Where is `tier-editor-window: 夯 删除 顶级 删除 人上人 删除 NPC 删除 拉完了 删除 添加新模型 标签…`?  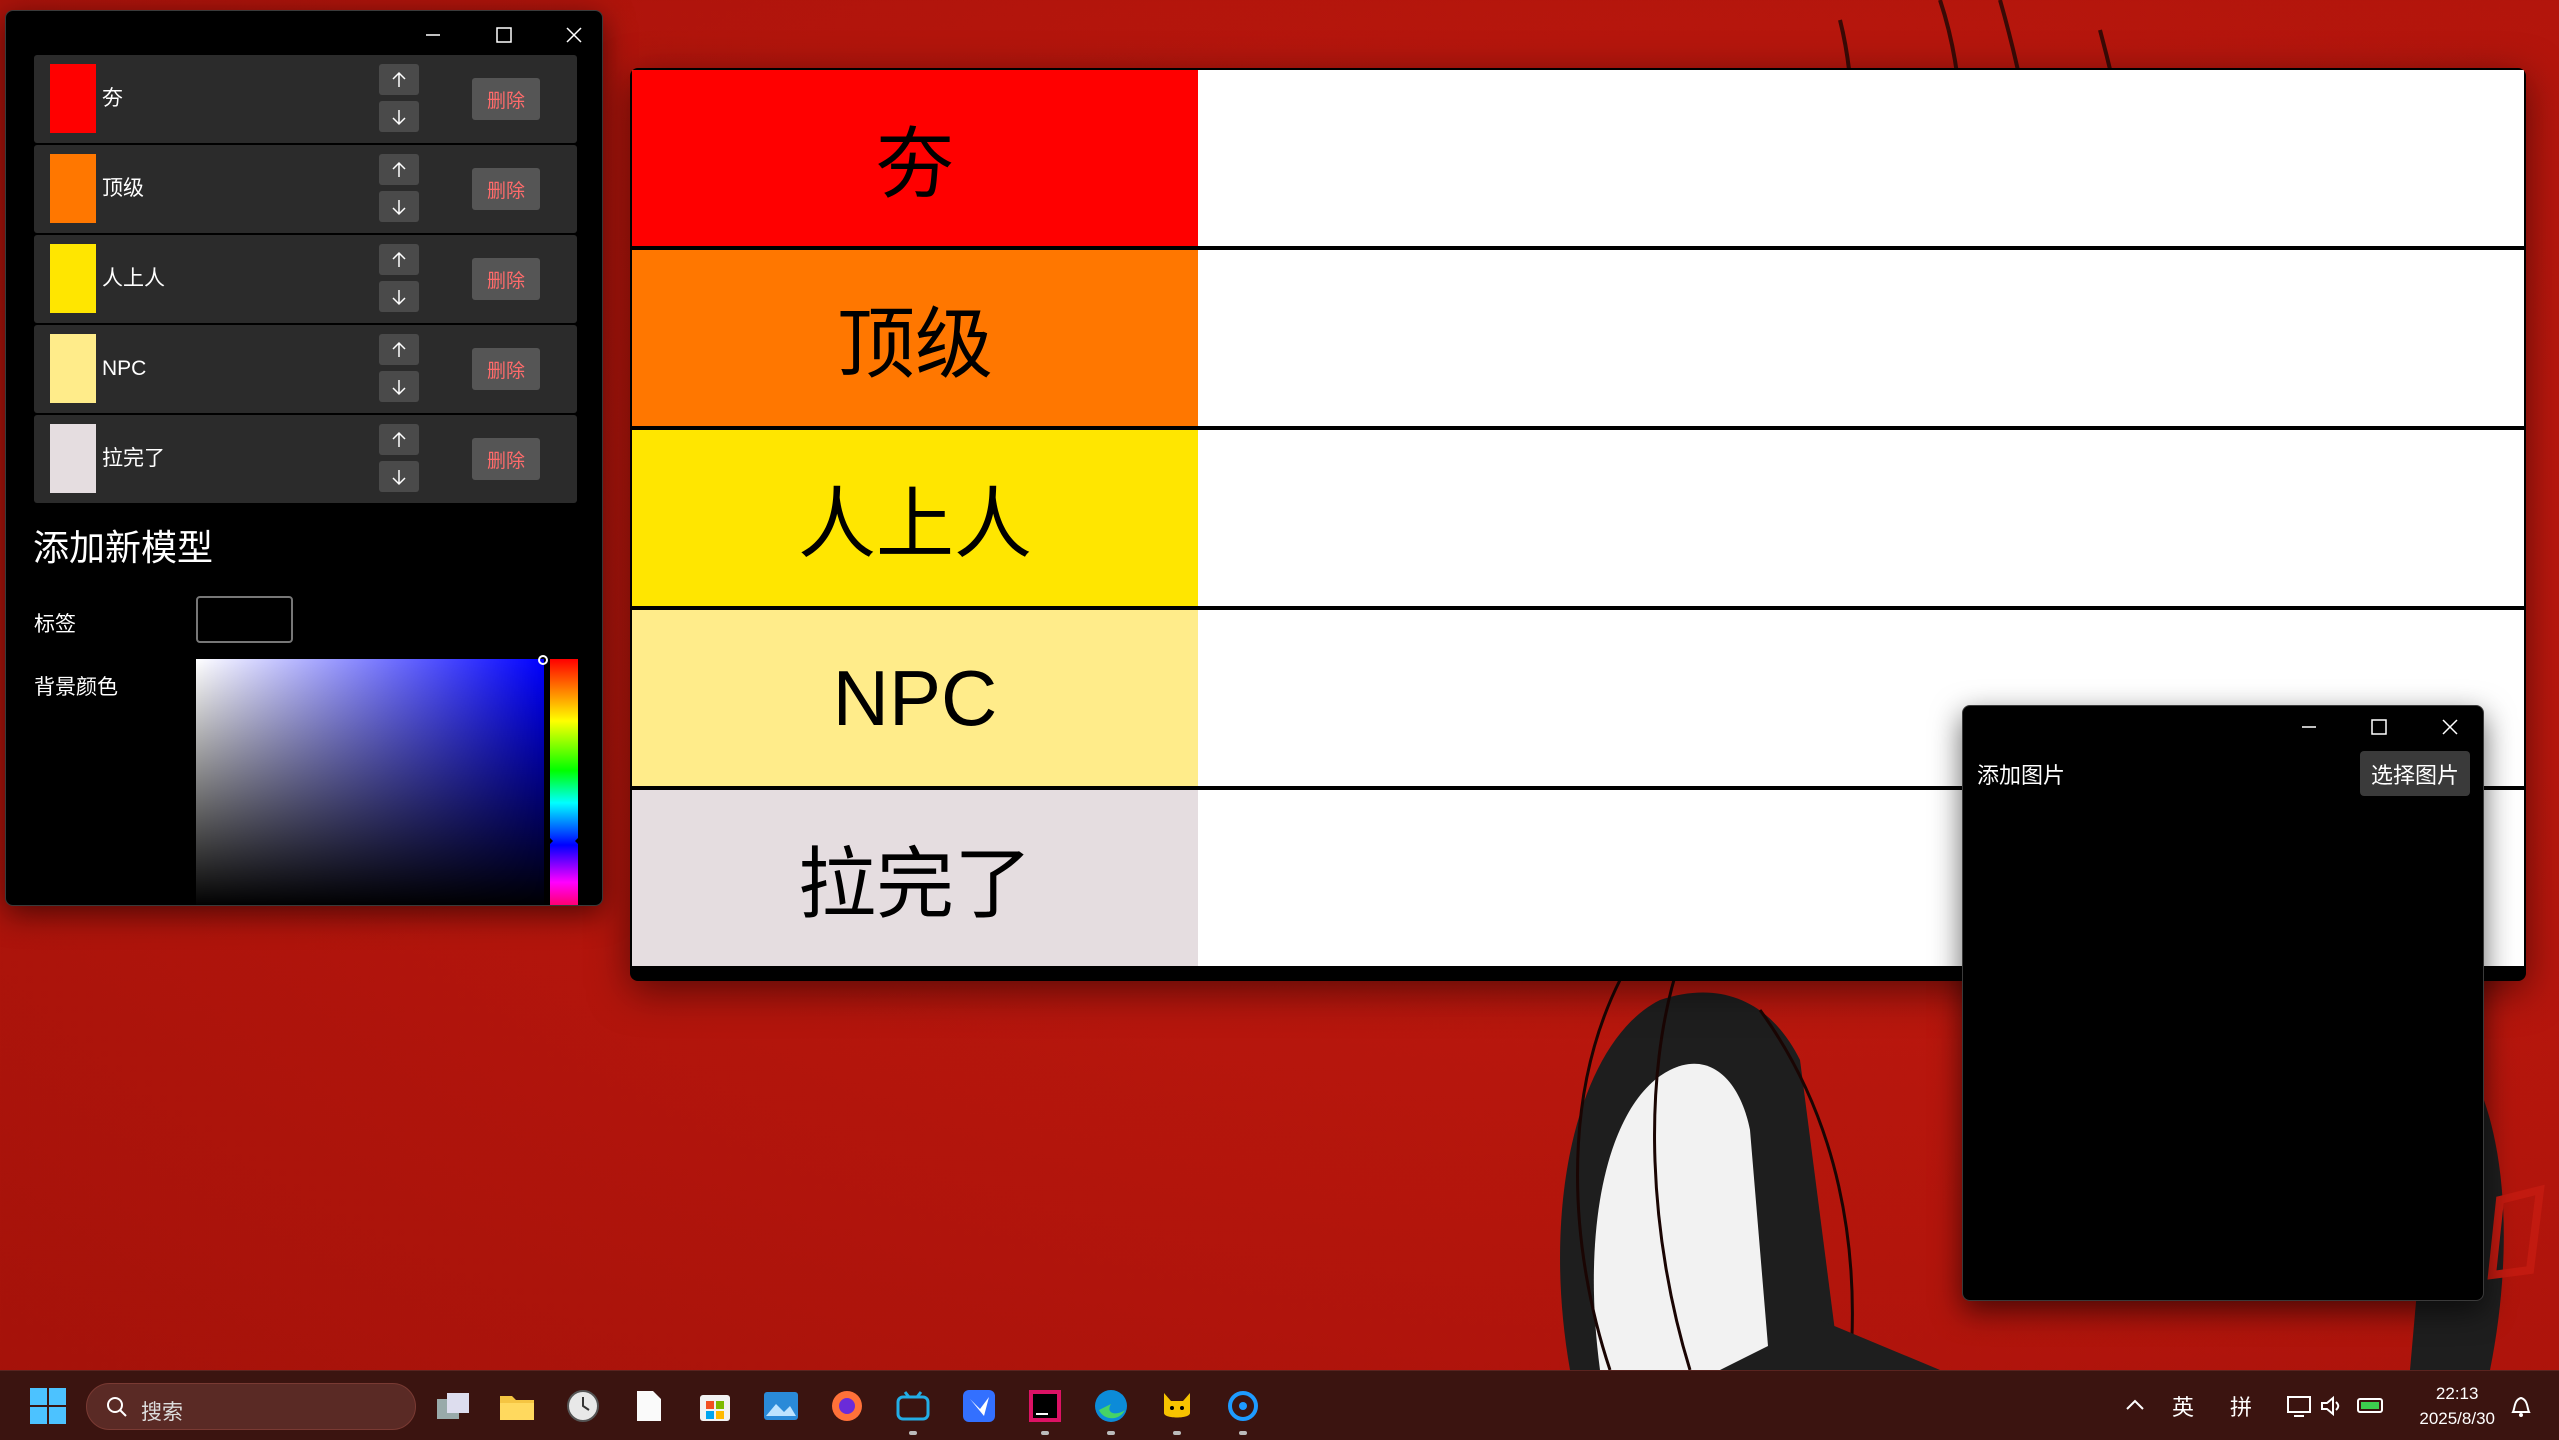 tier-editor-window: 夯 删除 顶级 删除 人上人 删除 NPC 删除 拉完了 删除 添加新模型 标签… is located at coordinates (304, 458).